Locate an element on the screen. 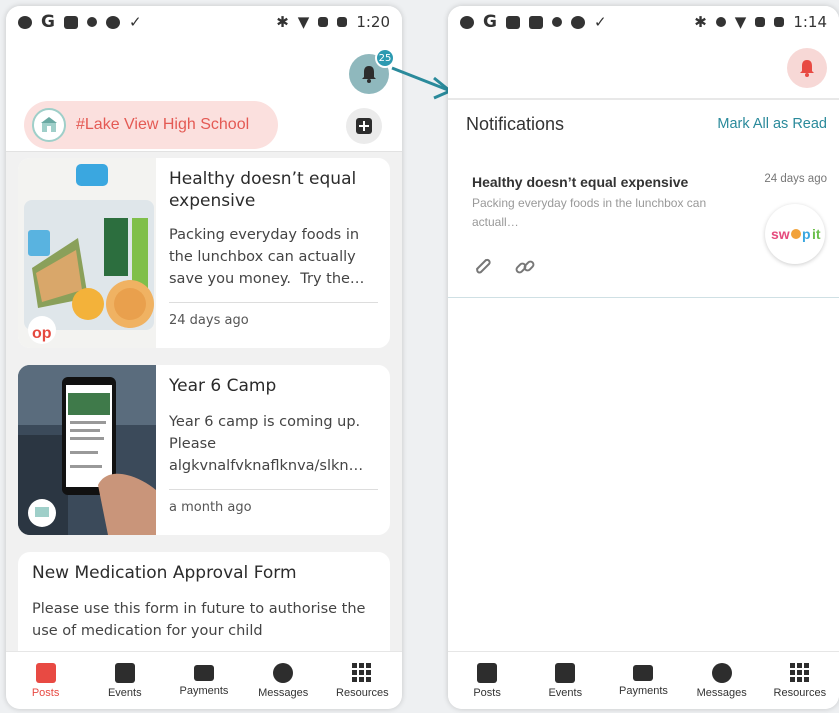  notifications-button is located at coordinates (807, 68).